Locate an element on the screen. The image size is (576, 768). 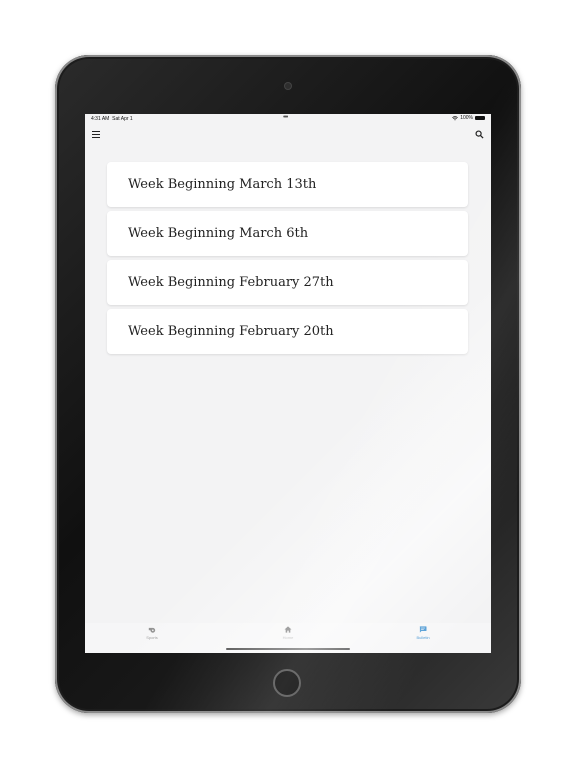
tab-bulletin: Bulletin is located at coordinates (423, 636).